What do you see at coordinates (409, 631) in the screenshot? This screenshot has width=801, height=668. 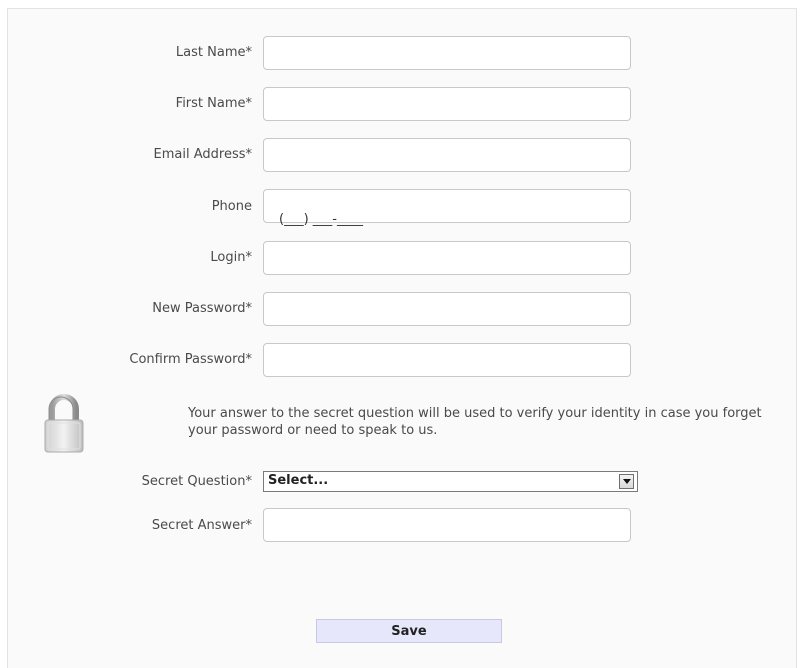 I see `save-button: Save` at bounding box center [409, 631].